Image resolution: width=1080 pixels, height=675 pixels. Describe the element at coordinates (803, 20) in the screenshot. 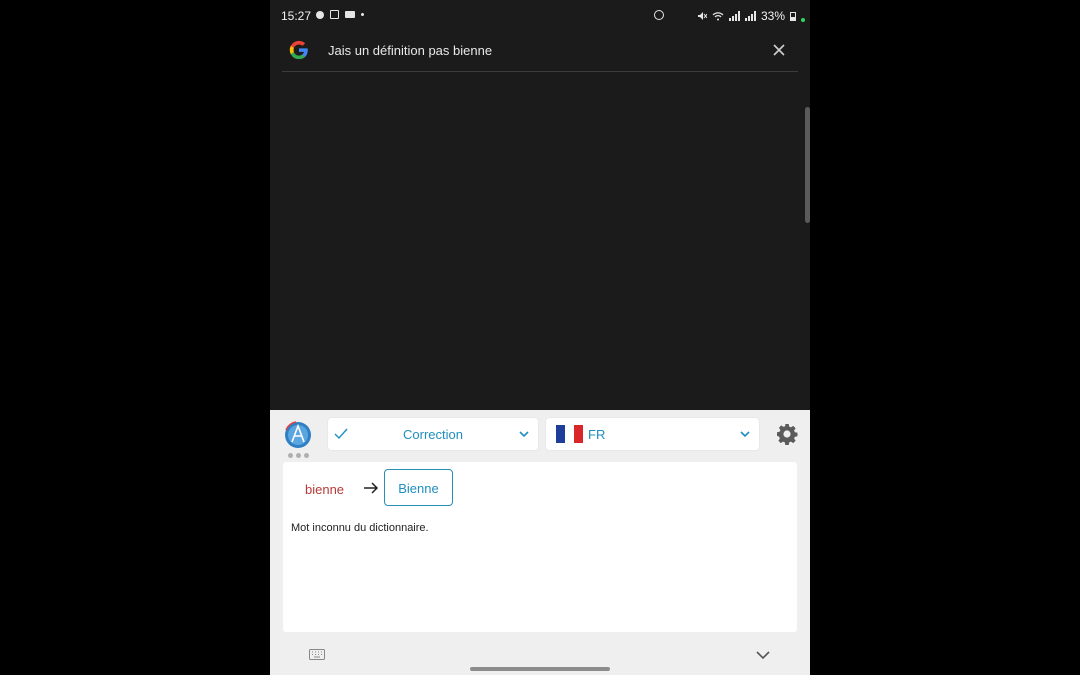

I see `privacy-indicator-dot` at that location.